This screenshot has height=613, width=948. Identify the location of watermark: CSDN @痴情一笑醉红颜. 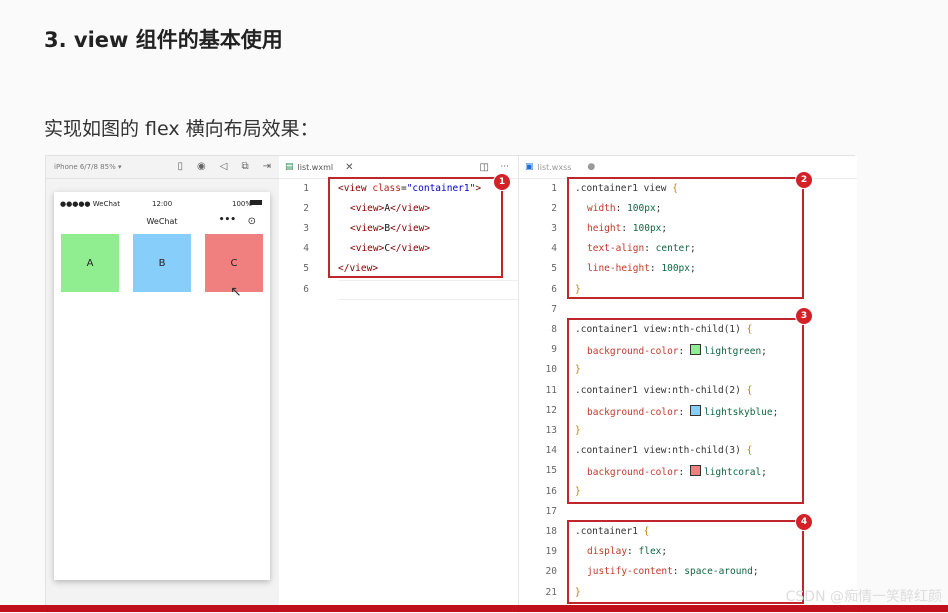
(863, 597).